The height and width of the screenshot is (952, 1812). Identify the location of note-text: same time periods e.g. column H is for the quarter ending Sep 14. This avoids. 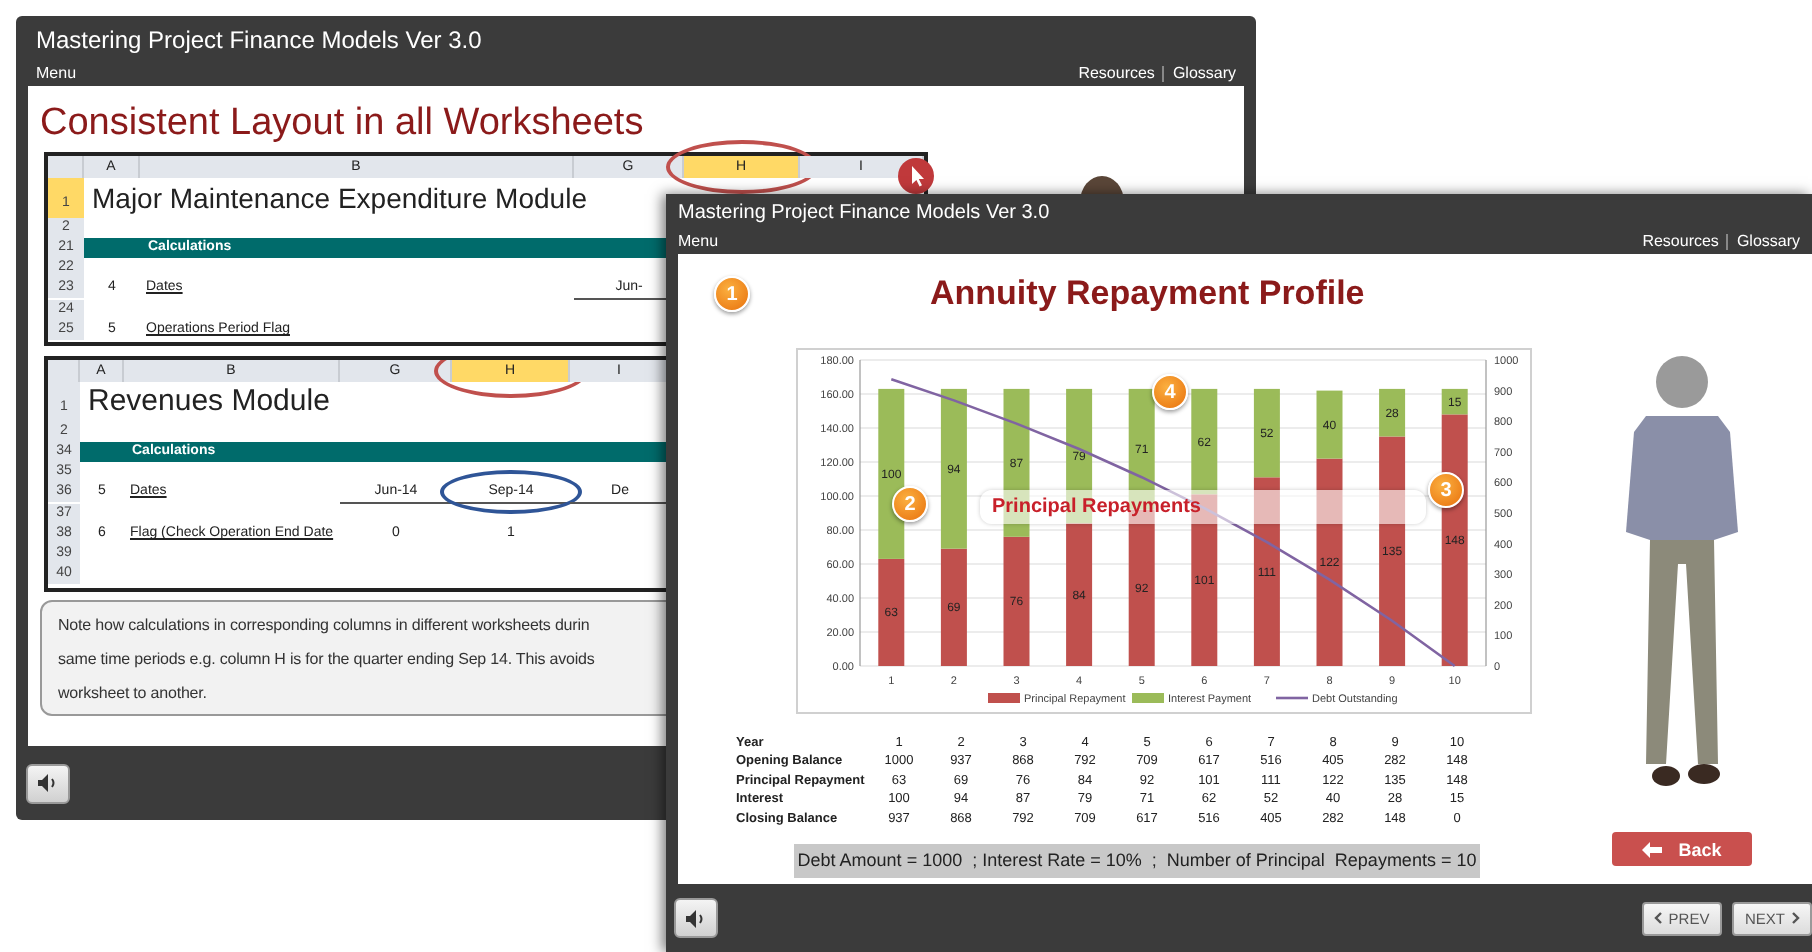
(327, 660).